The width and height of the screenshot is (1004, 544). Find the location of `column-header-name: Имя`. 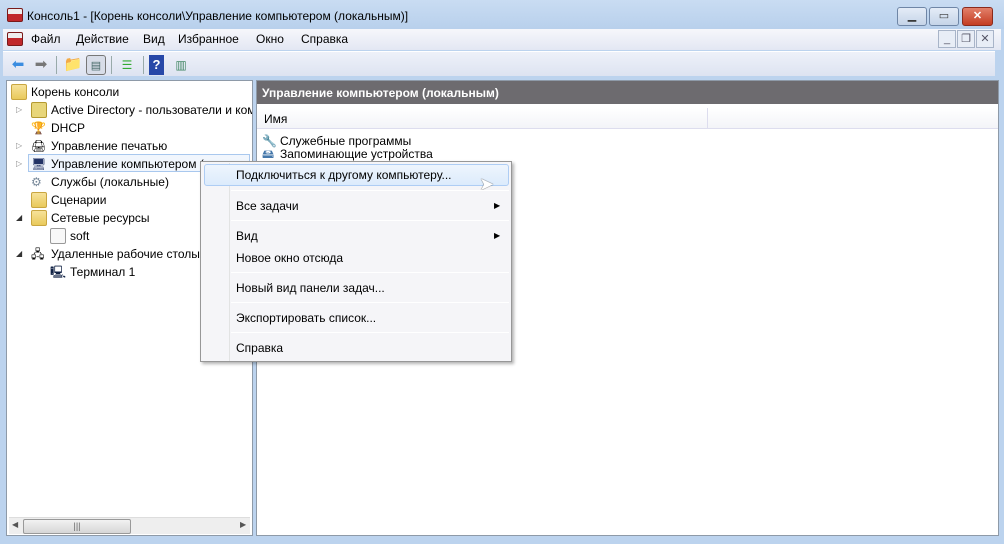

column-header-name: Имя is located at coordinates (275, 119).